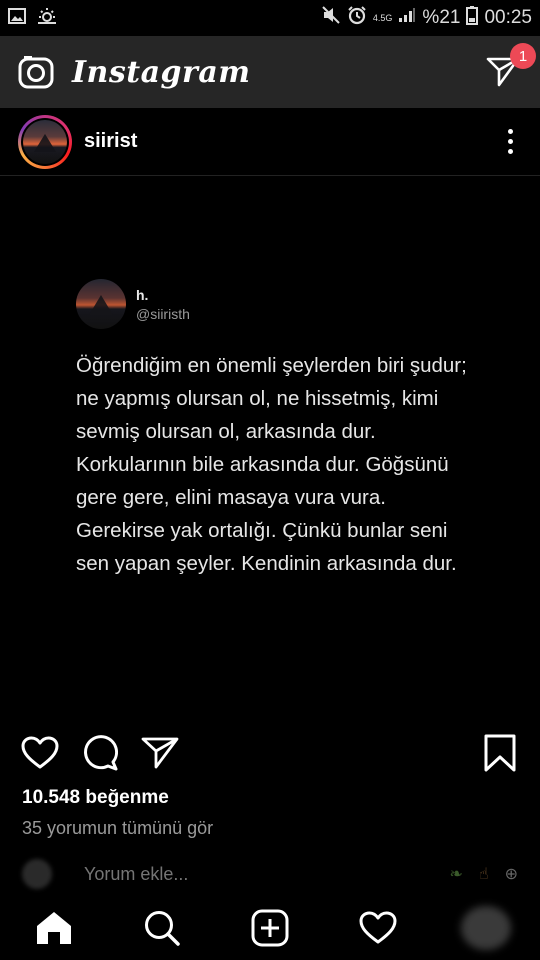 This screenshot has width=540, height=960. I want to click on activity-heart-icon, so click(378, 928).